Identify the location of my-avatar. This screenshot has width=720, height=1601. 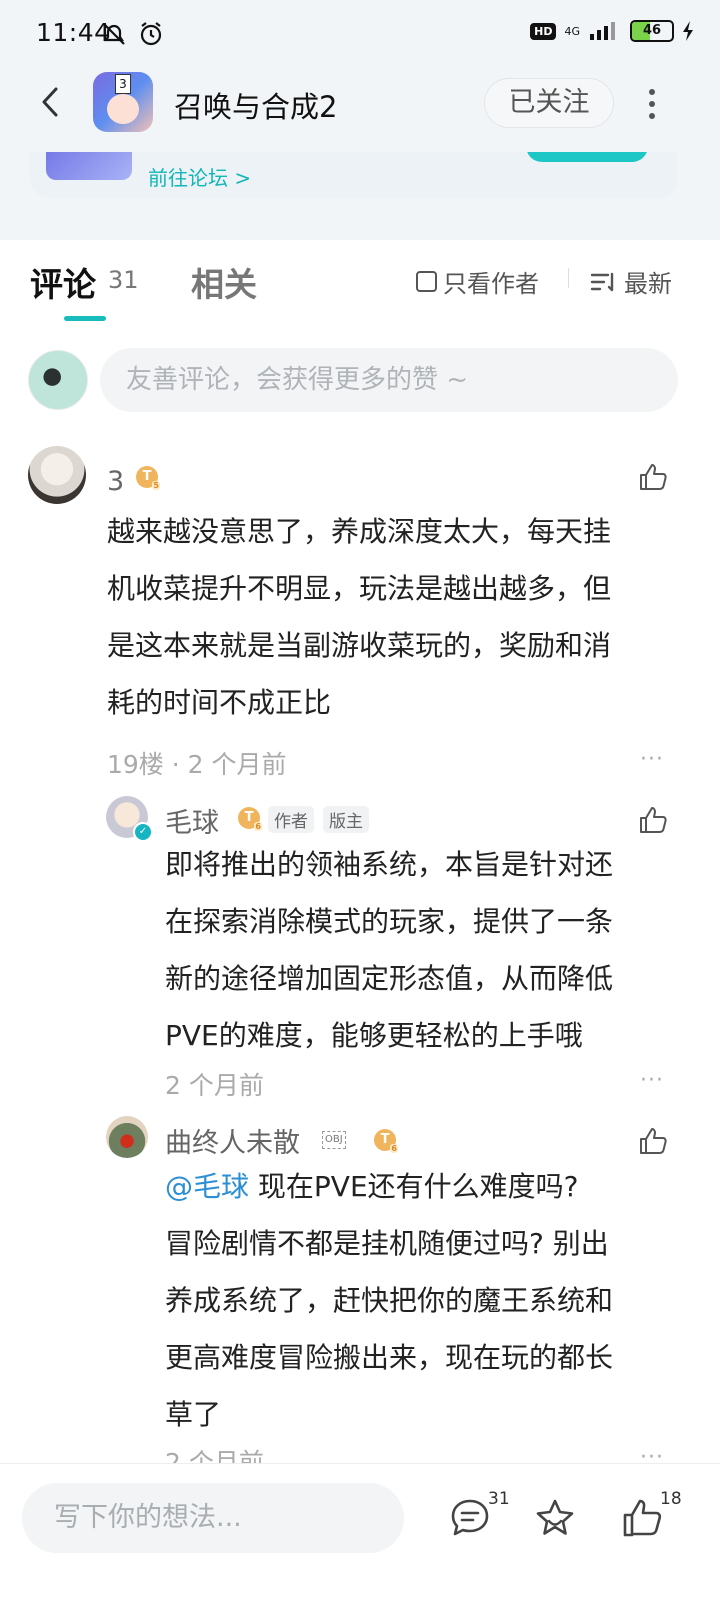
(58, 380).